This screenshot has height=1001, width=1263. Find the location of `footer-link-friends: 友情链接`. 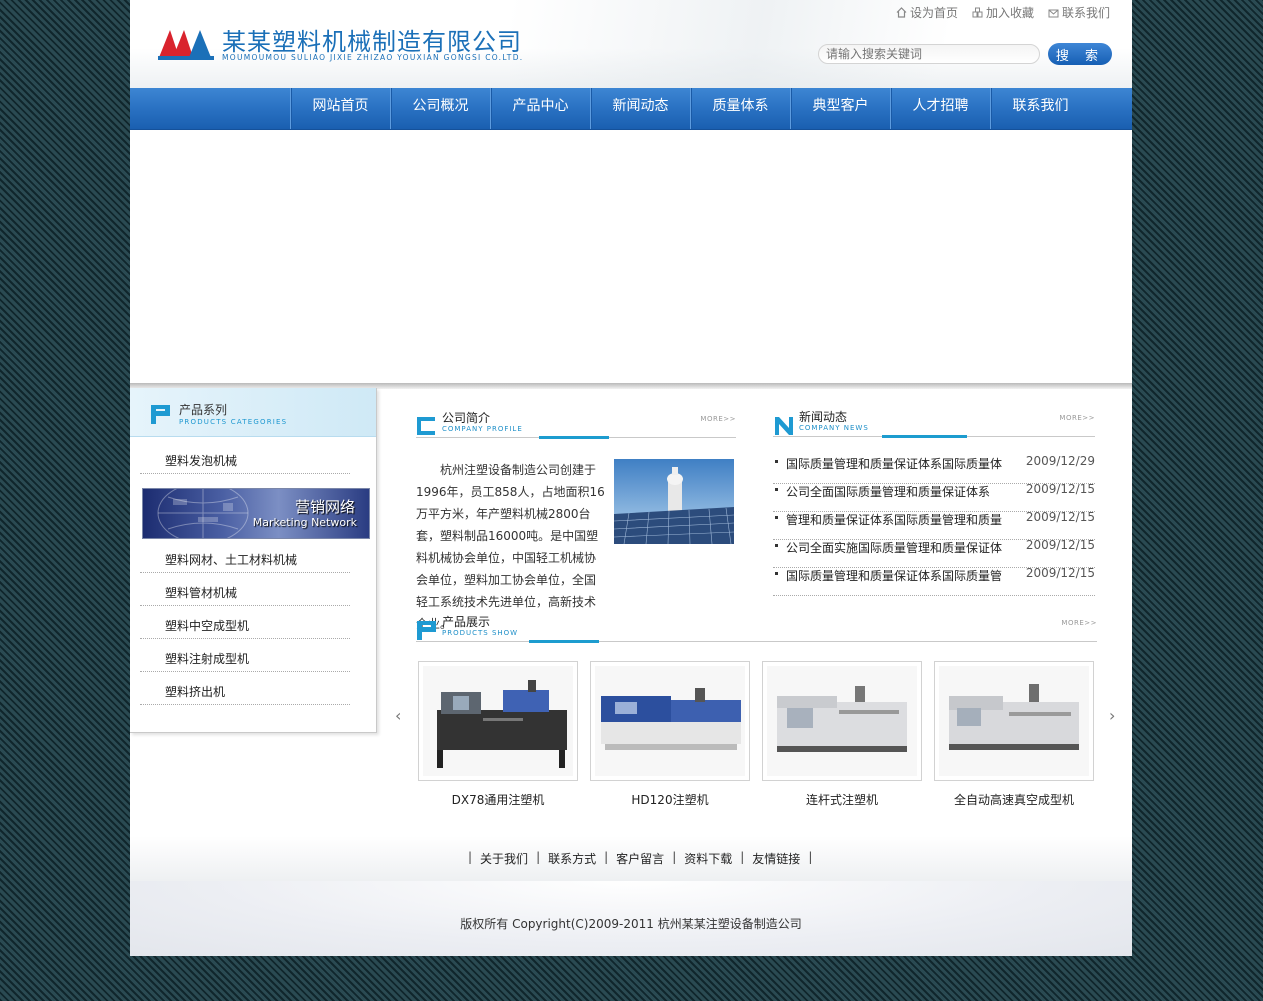

footer-link-friends: 友情链接 is located at coordinates (776, 858).